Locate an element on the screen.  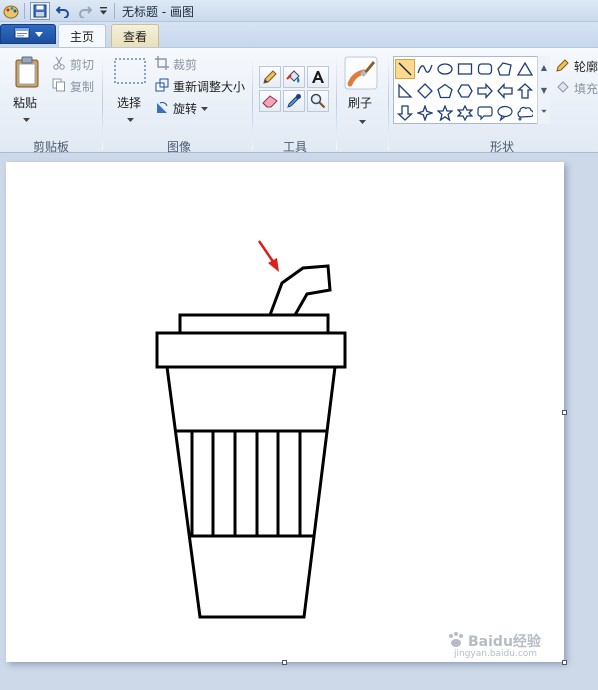
four-point-star-shape-icon is located at coordinates (425, 113).